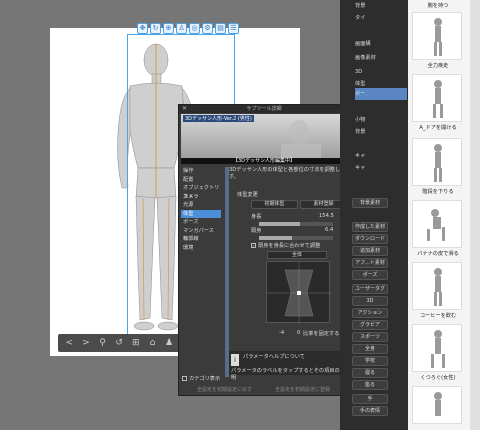 This screenshot has height=430, width=480. What do you see at coordinates (274, 204) in the screenshot?
I see `initial-body-button: 初期体型` at bounding box center [274, 204].